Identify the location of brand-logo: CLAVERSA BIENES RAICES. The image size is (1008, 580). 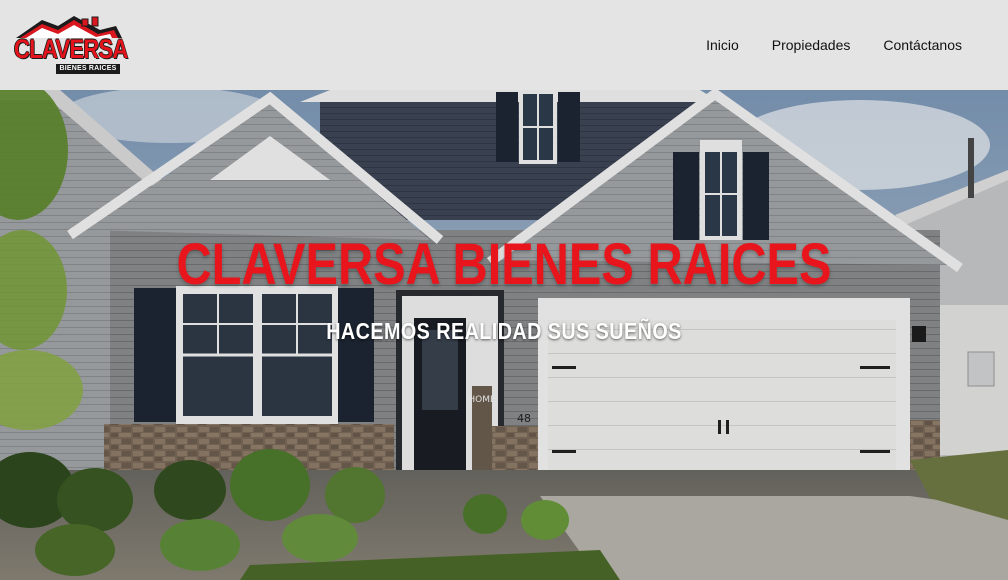
(70, 45).